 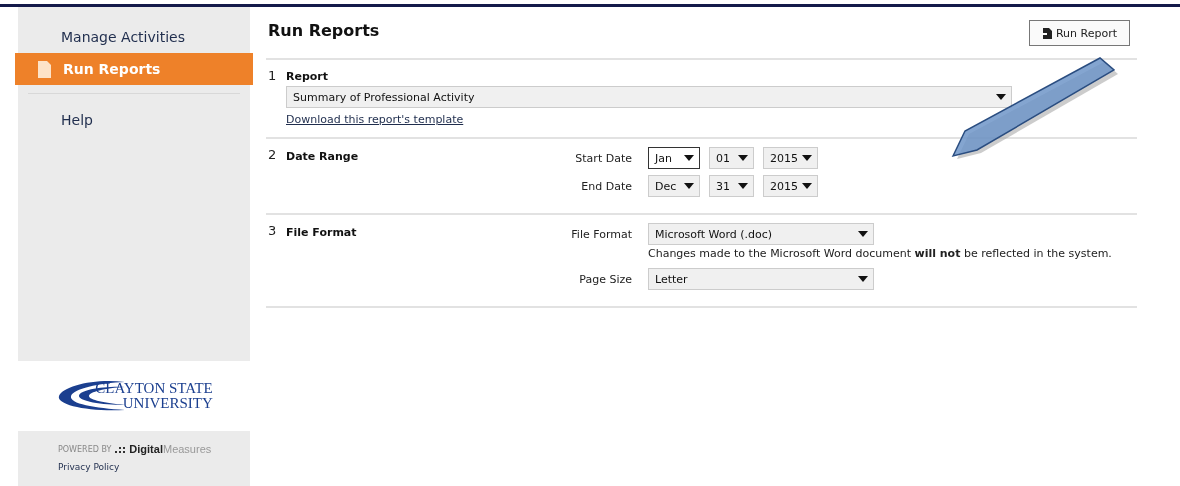 What do you see at coordinates (120, 449) in the screenshot?
I see `dots-icon` at bounding box center [120, 449].